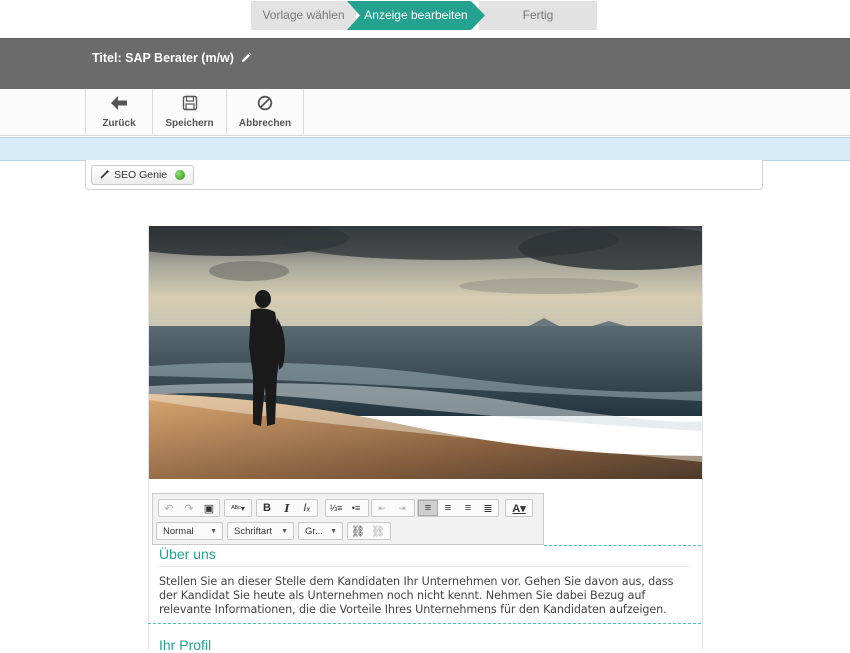 This screenshot has height=653, width=850. What do you see at coordinates (336, 508) in the screenshot?
I see `numbered-list-icon: ⅓≡` at bounding box center [336, 508].